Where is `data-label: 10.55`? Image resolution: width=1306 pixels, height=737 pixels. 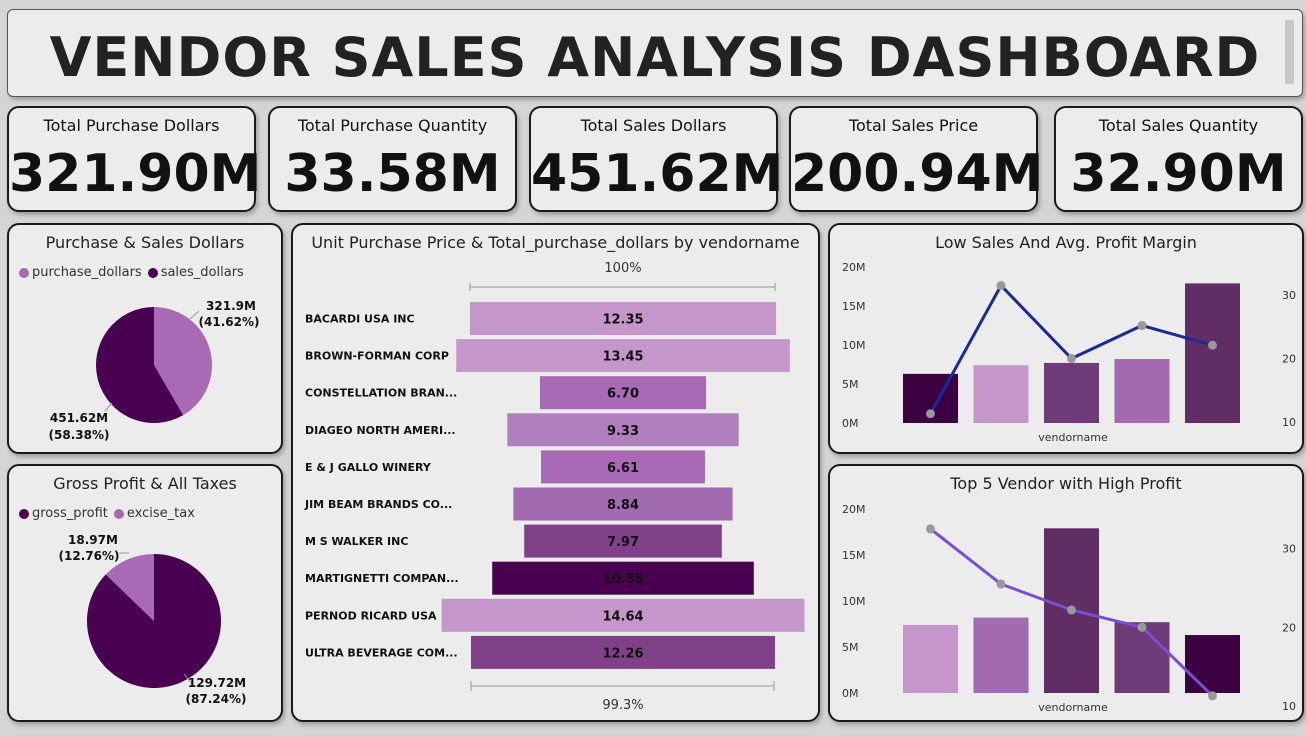
data-label: 10.55 is located at coordinates (622, 579).